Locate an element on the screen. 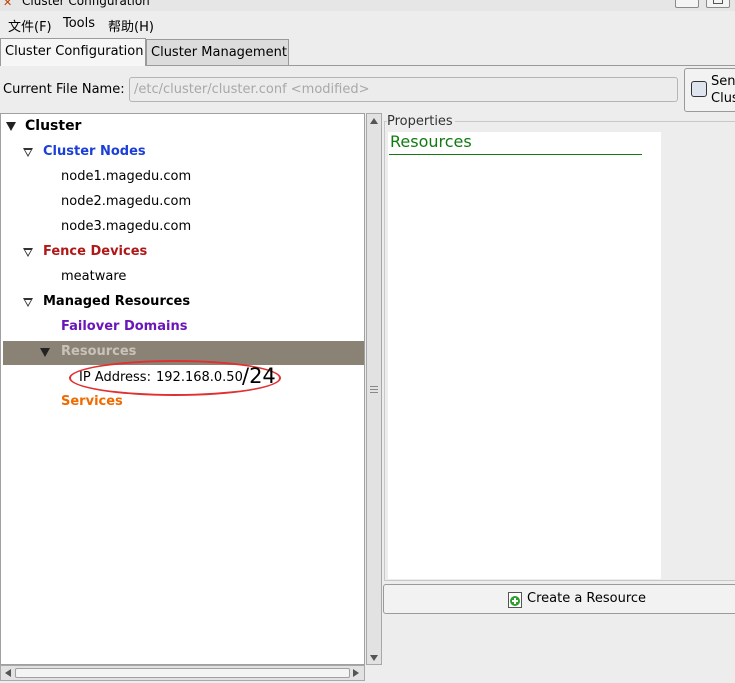 The height and width of the screenshot is (683, 735). properties-heading-rule is located at coordinates (515, 154).